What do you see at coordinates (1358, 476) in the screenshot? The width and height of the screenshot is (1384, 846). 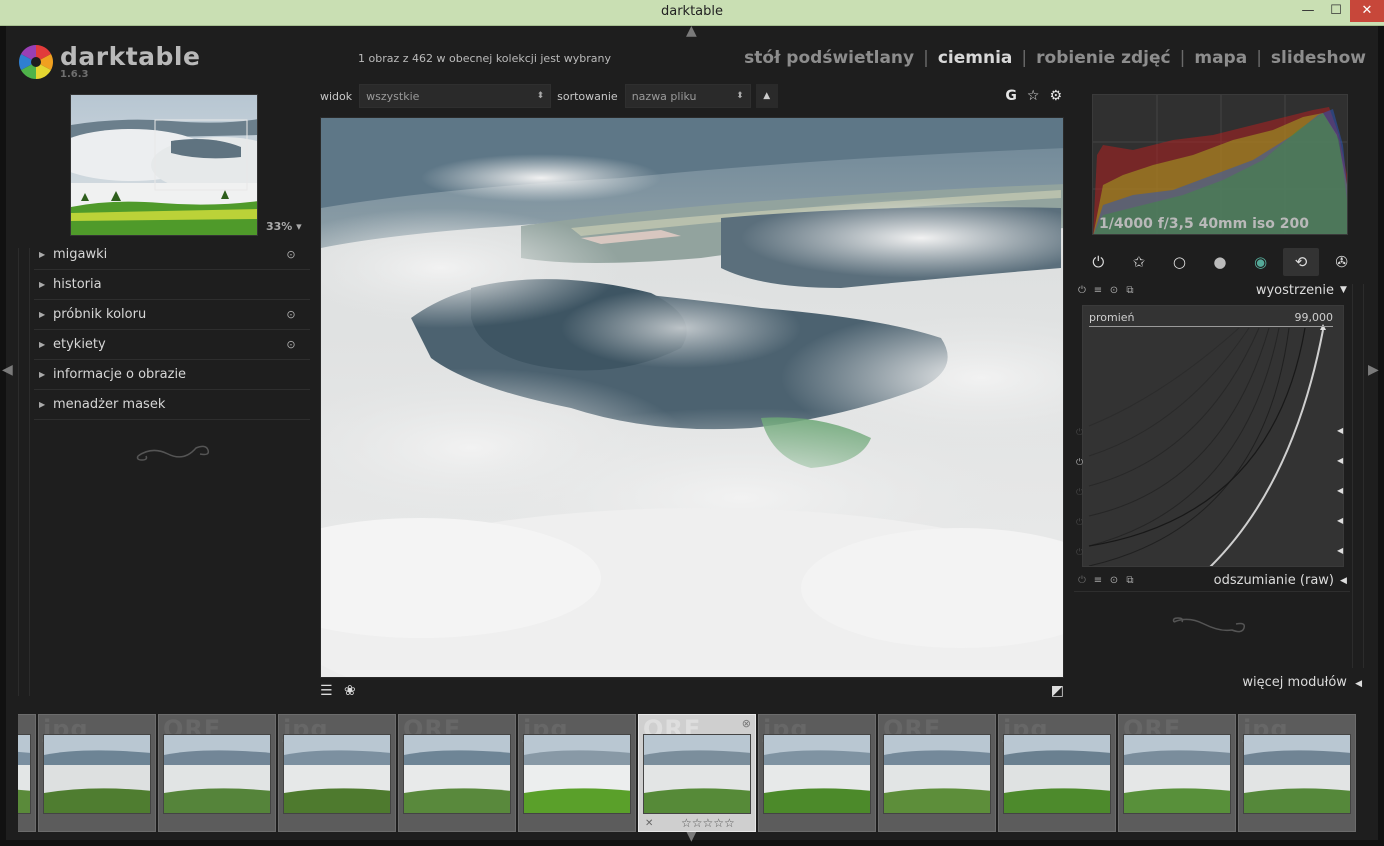 I see `right-panel-scrollbar` at bounding box center [1358, 476].